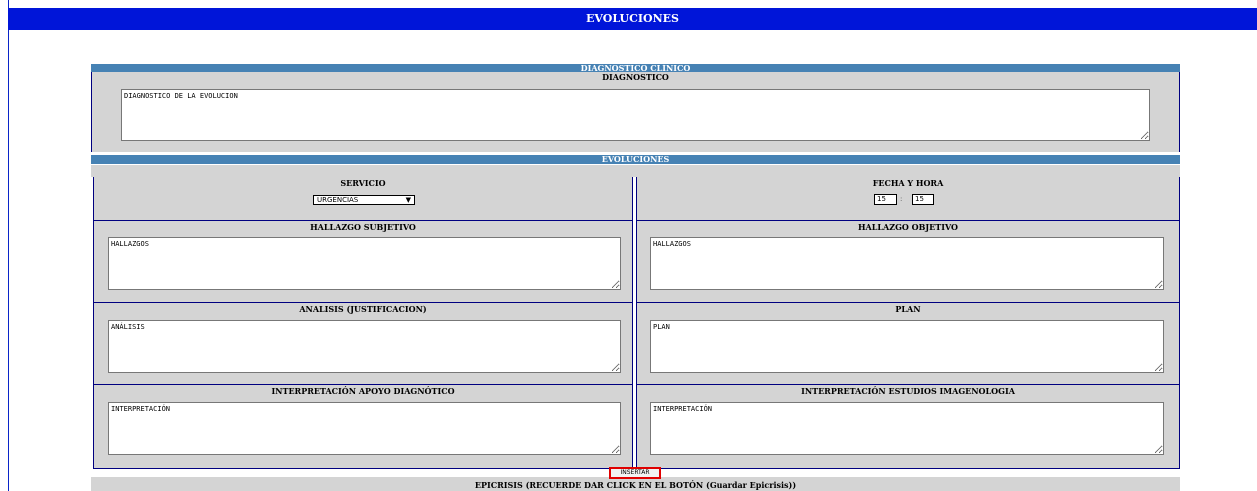 This screenshot has width=1257, height=491. Describe the element at coordinates (635, 77) in the screenshot. I see `diagnostico-label: DIAGNOSTICO` at that location.